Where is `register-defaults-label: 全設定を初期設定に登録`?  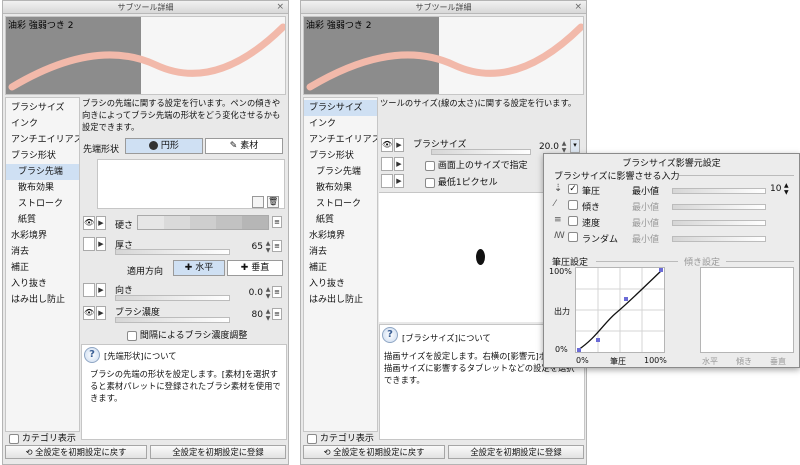
register-defaults-label: 全設定を初期設定に登録 is located at coordinates (218, 452).